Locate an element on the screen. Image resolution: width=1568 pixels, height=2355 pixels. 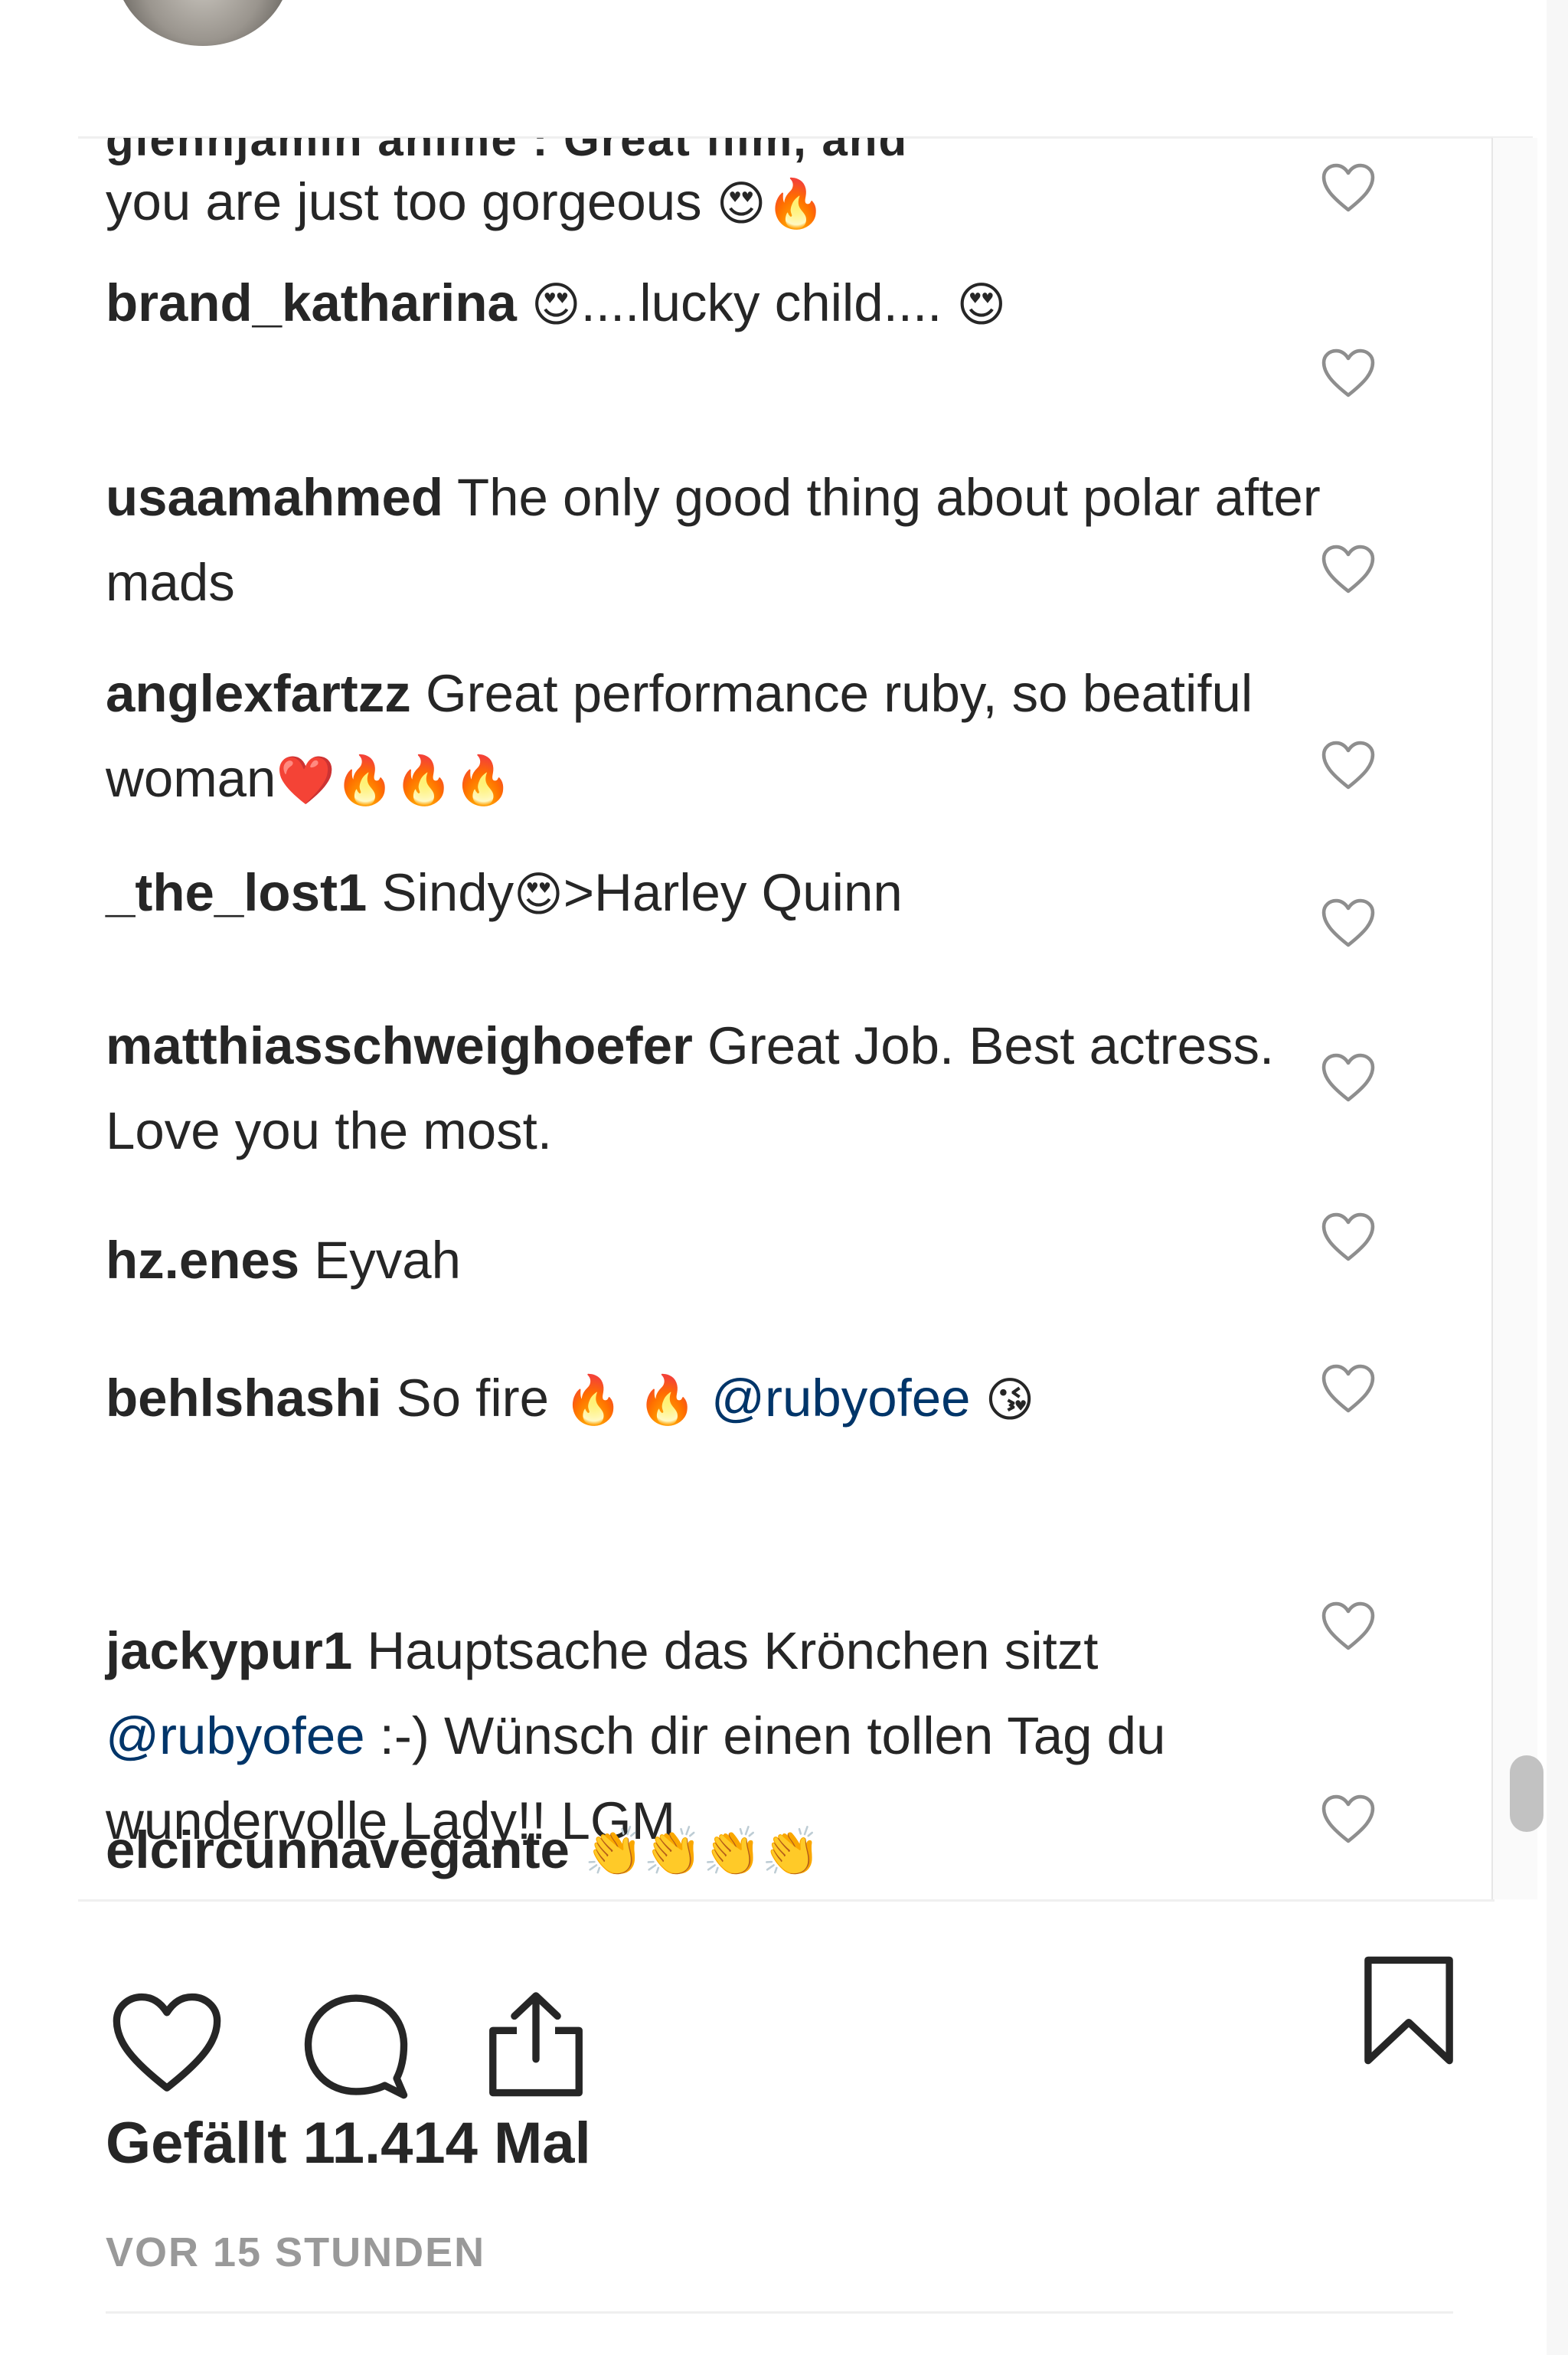
save-button is located at coordinates (1409, 2010).